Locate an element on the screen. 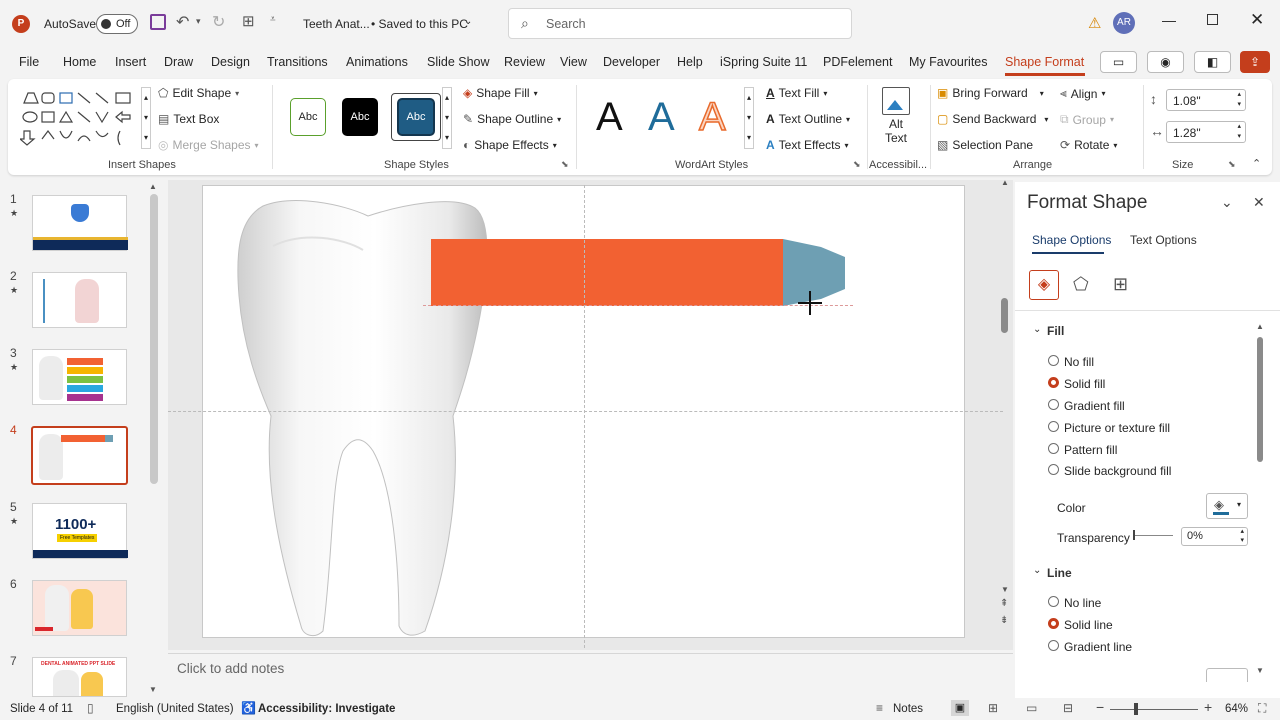 Image resolution: width=1280 pixels, height=720 pixels. style-preset-2: Abc is located at coordinates (360, 117).